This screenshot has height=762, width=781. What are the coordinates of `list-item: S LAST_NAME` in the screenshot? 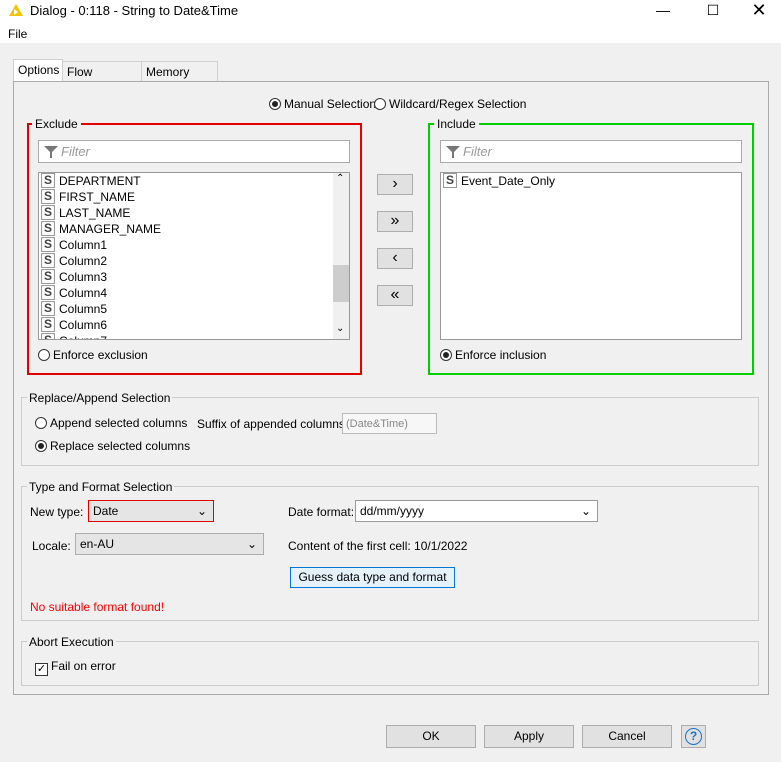 It's located at (194, 213).